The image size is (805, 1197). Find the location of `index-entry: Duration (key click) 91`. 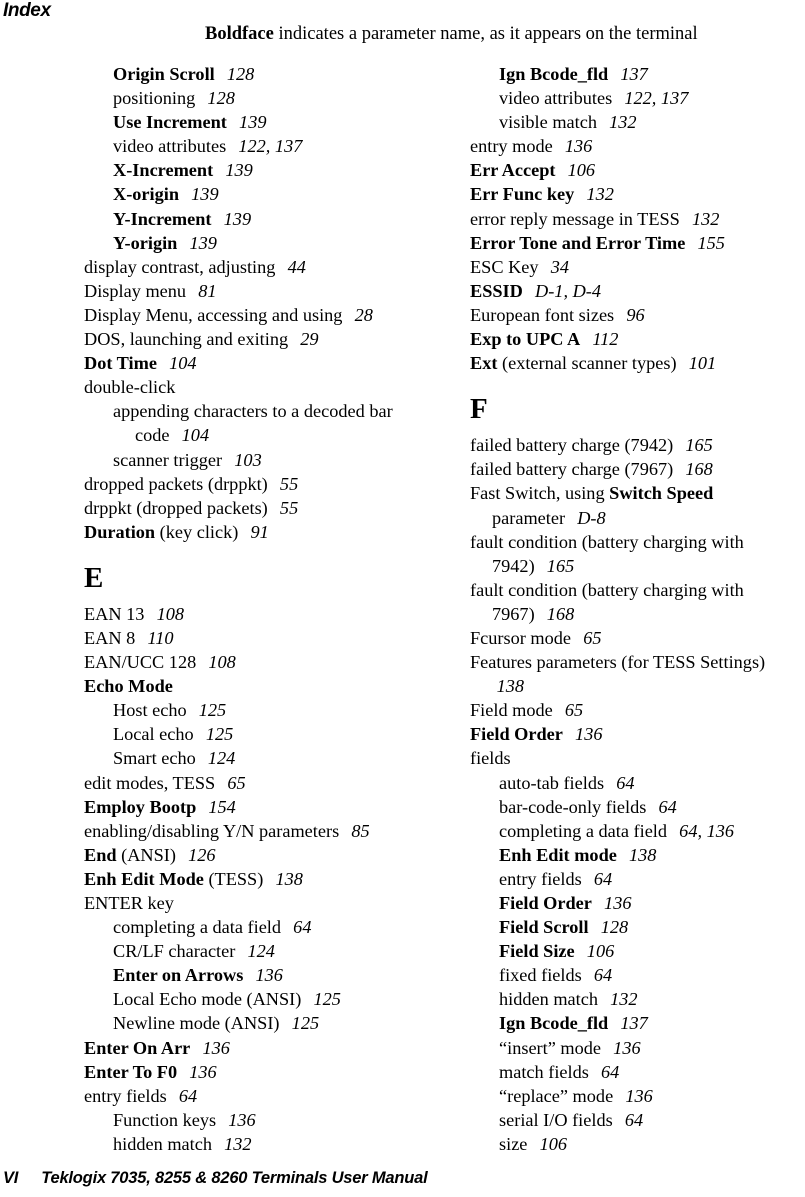

index-entry: Duration (key click) 91 is located at coordinates (243, 532).